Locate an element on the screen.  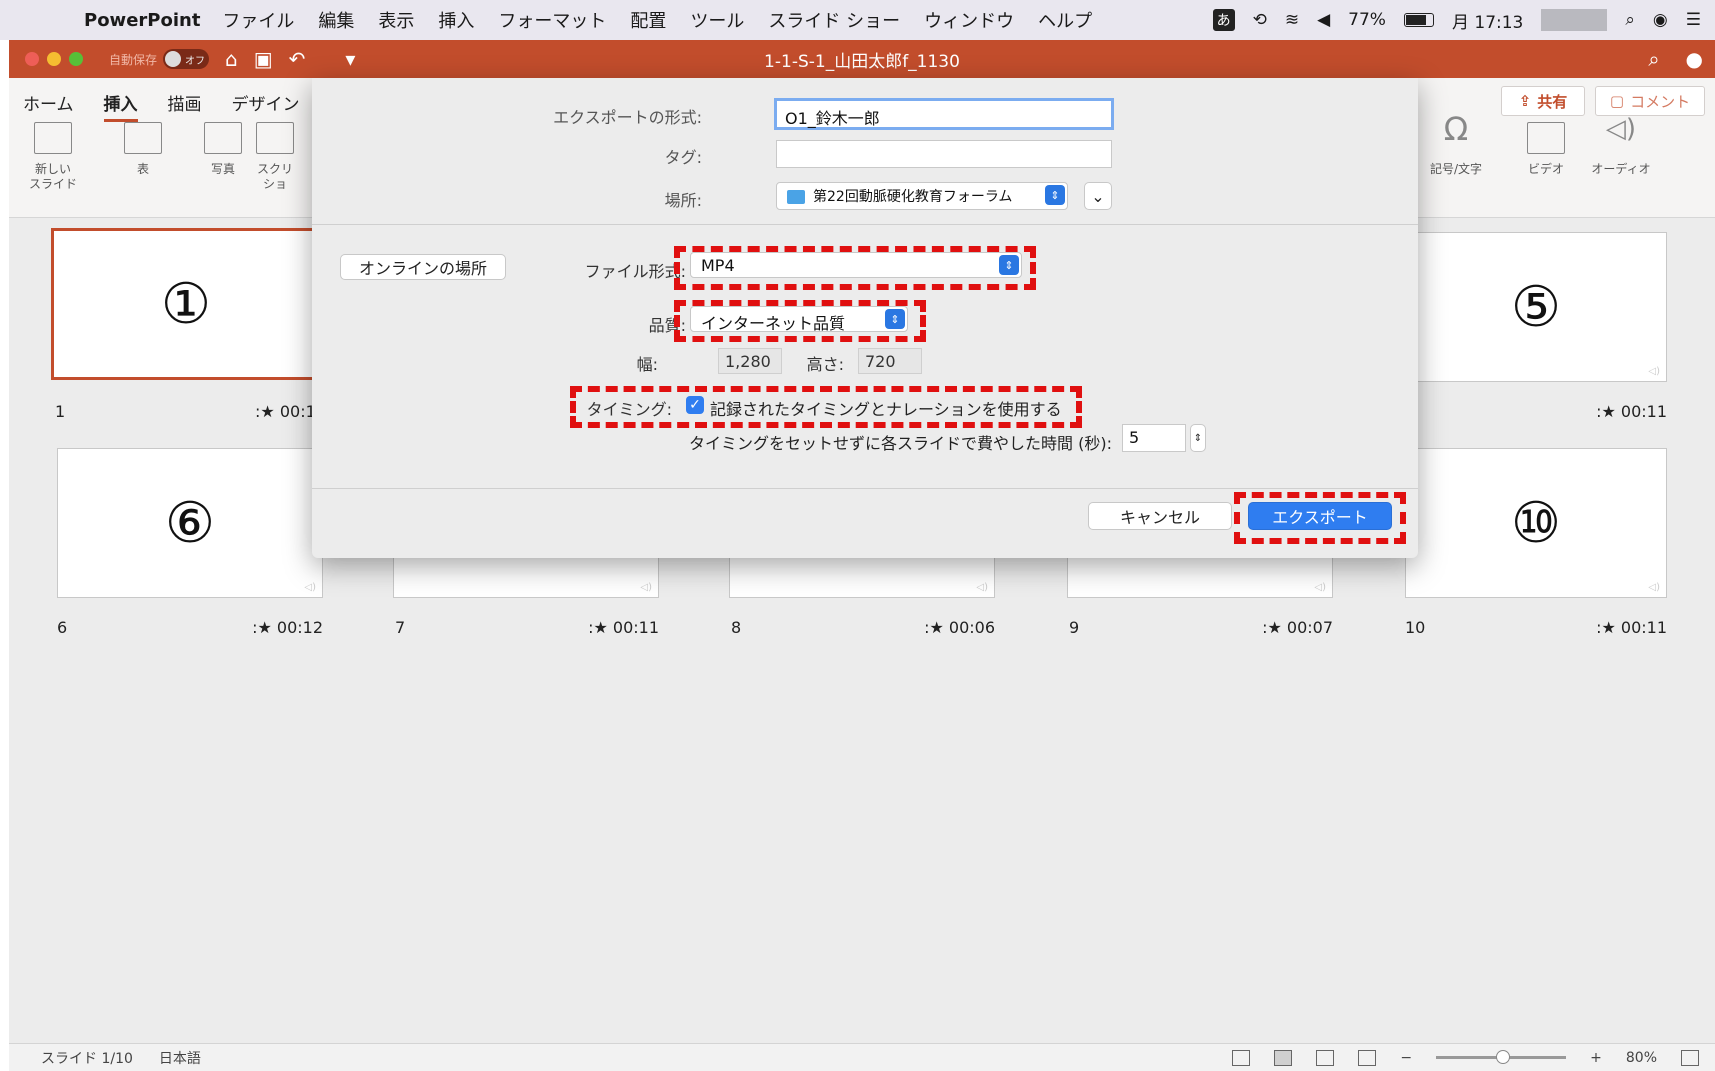
user-name-redacted is located at coordinates (1574, 20).